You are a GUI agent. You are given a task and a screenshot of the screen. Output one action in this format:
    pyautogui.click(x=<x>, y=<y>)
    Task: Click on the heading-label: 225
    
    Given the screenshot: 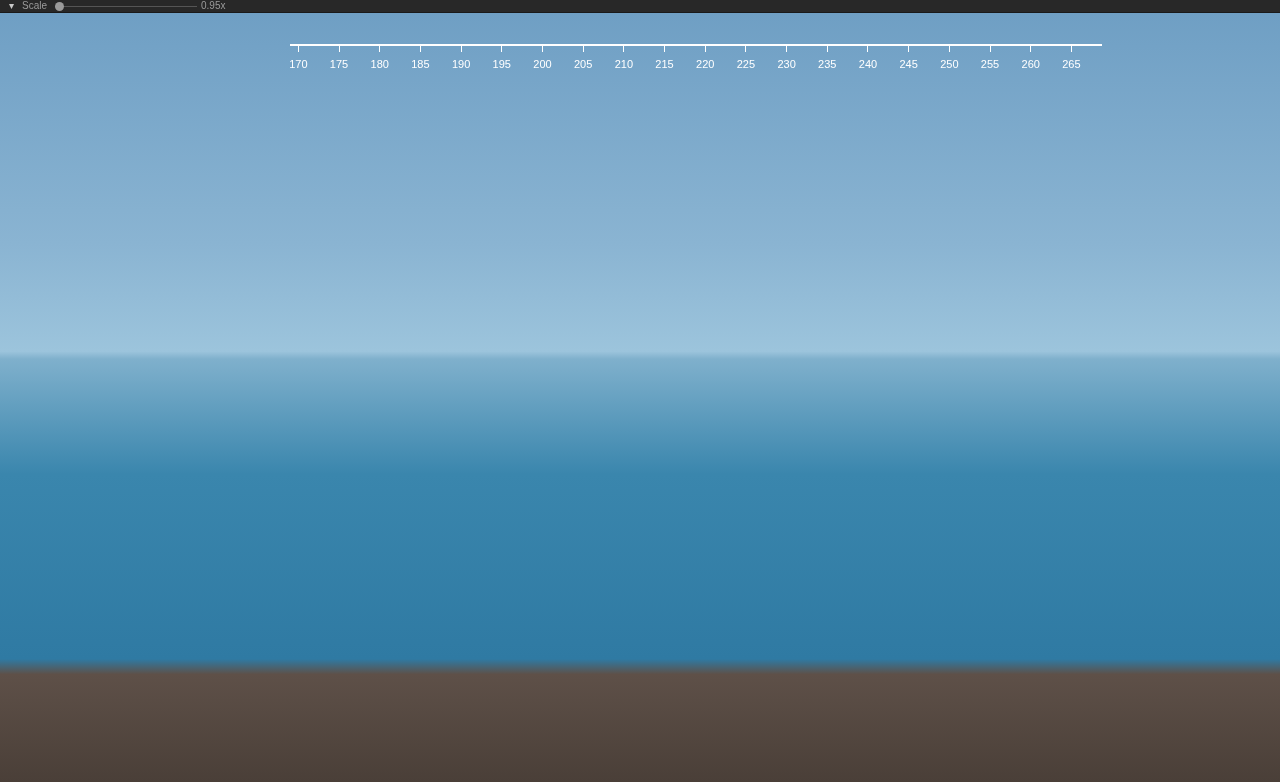 What is the action you would take?
    pyautogui.click(x=746, y=64)
    